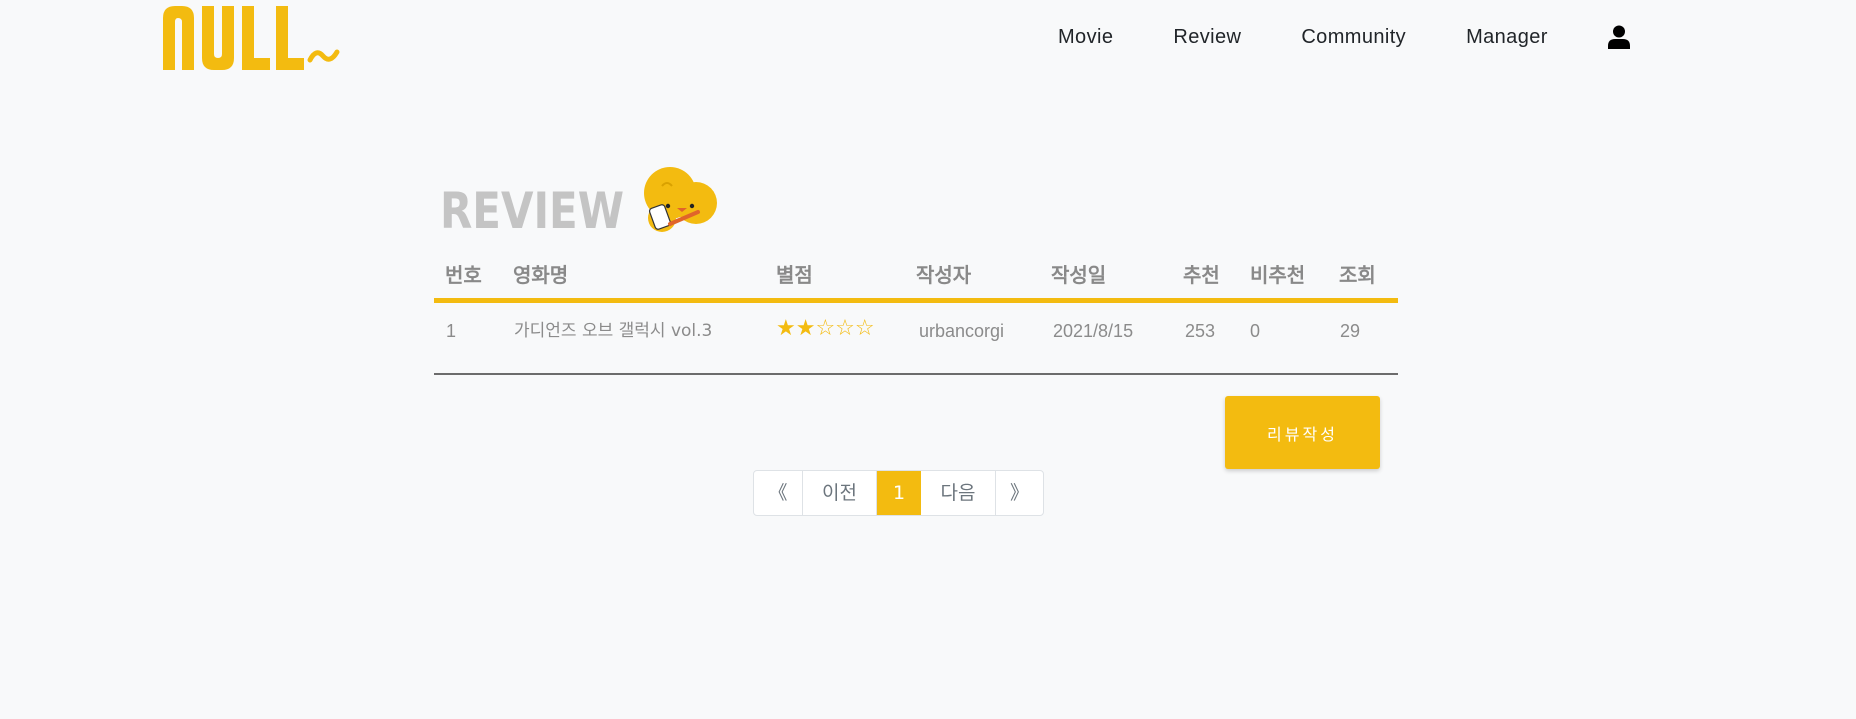  I want to click on svg-text: REVIEW, so click(532, 210).